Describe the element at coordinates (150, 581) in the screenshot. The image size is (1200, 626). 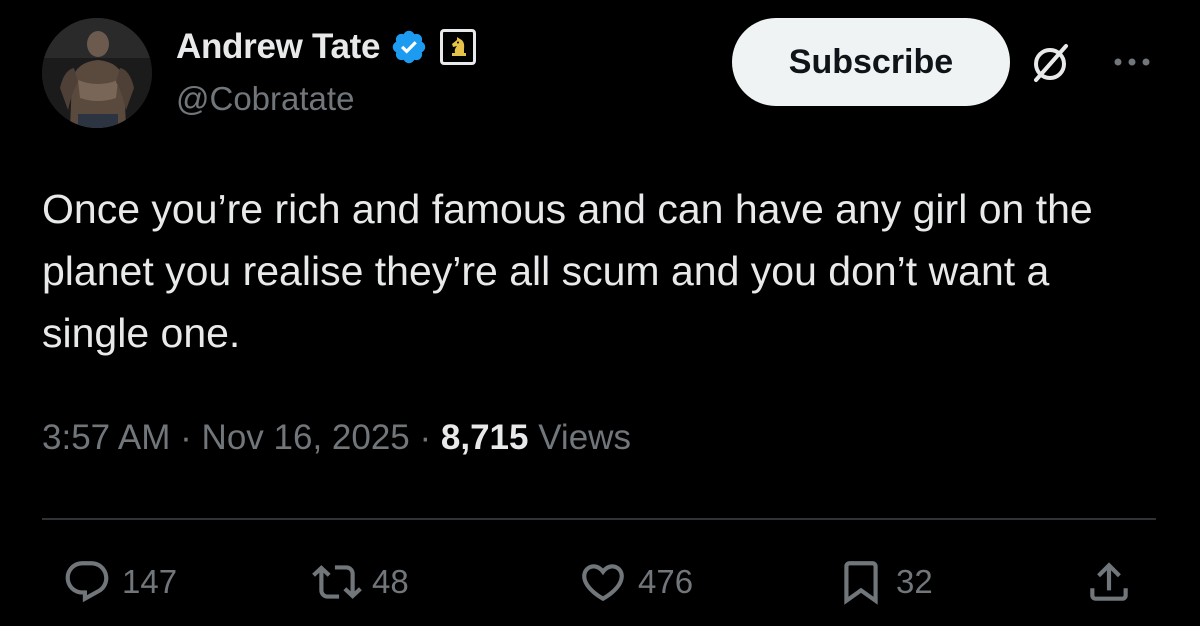
I see `reply-count: 147` at that location.